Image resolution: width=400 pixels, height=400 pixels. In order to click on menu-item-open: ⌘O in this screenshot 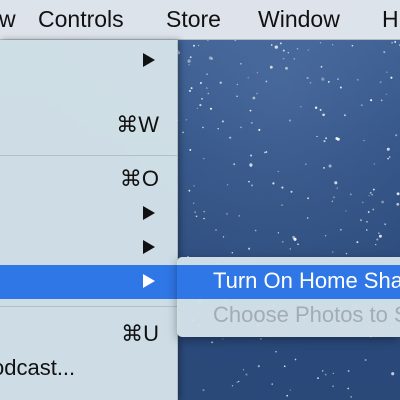, I will do `click(88, 181)`.